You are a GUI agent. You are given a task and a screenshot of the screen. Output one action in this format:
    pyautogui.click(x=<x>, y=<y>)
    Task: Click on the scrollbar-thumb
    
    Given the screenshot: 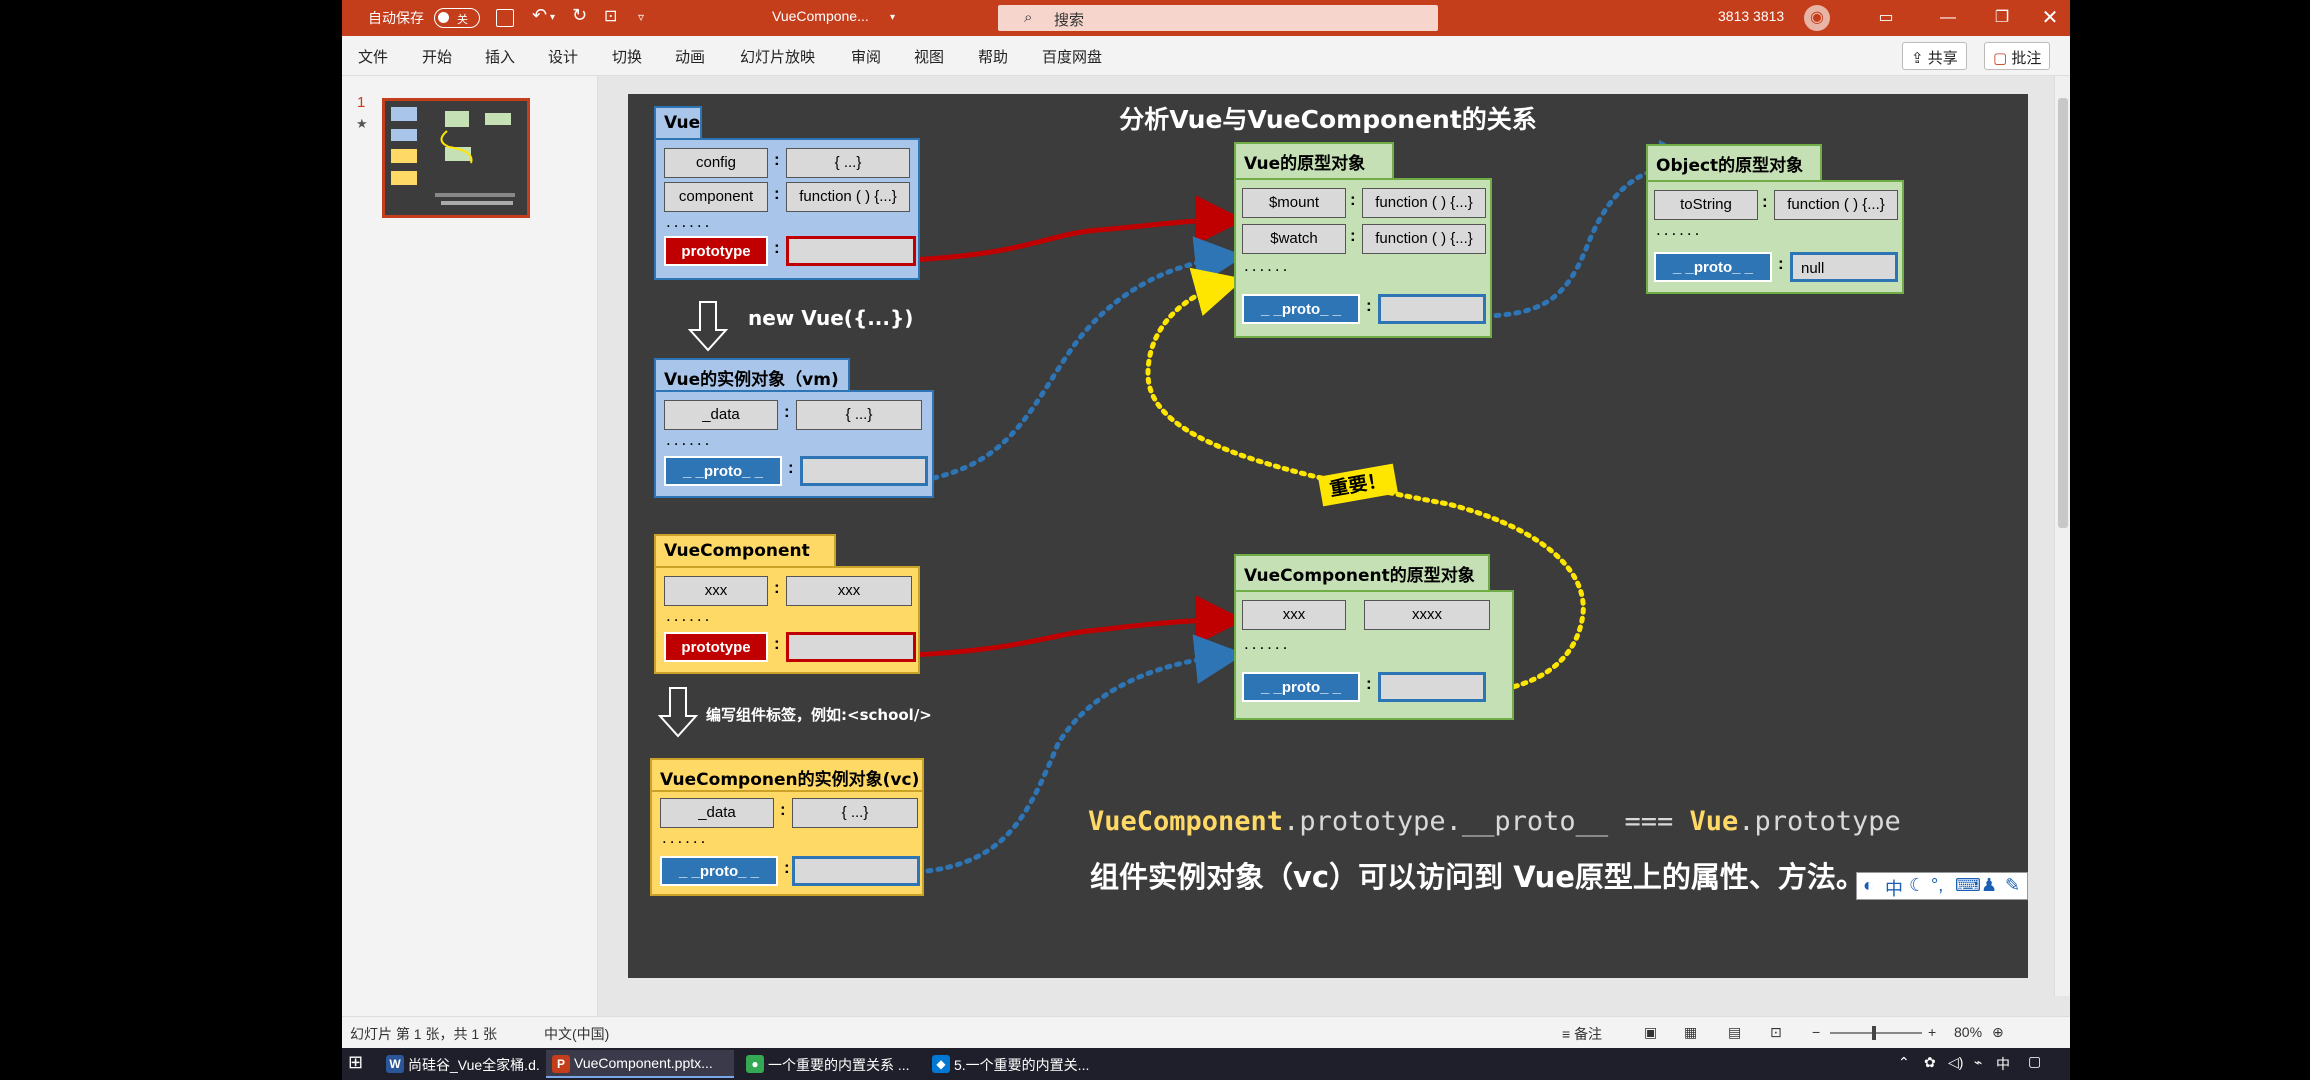 What is the action you would take?
    pyautogui.click(x=2063, y=313)
    